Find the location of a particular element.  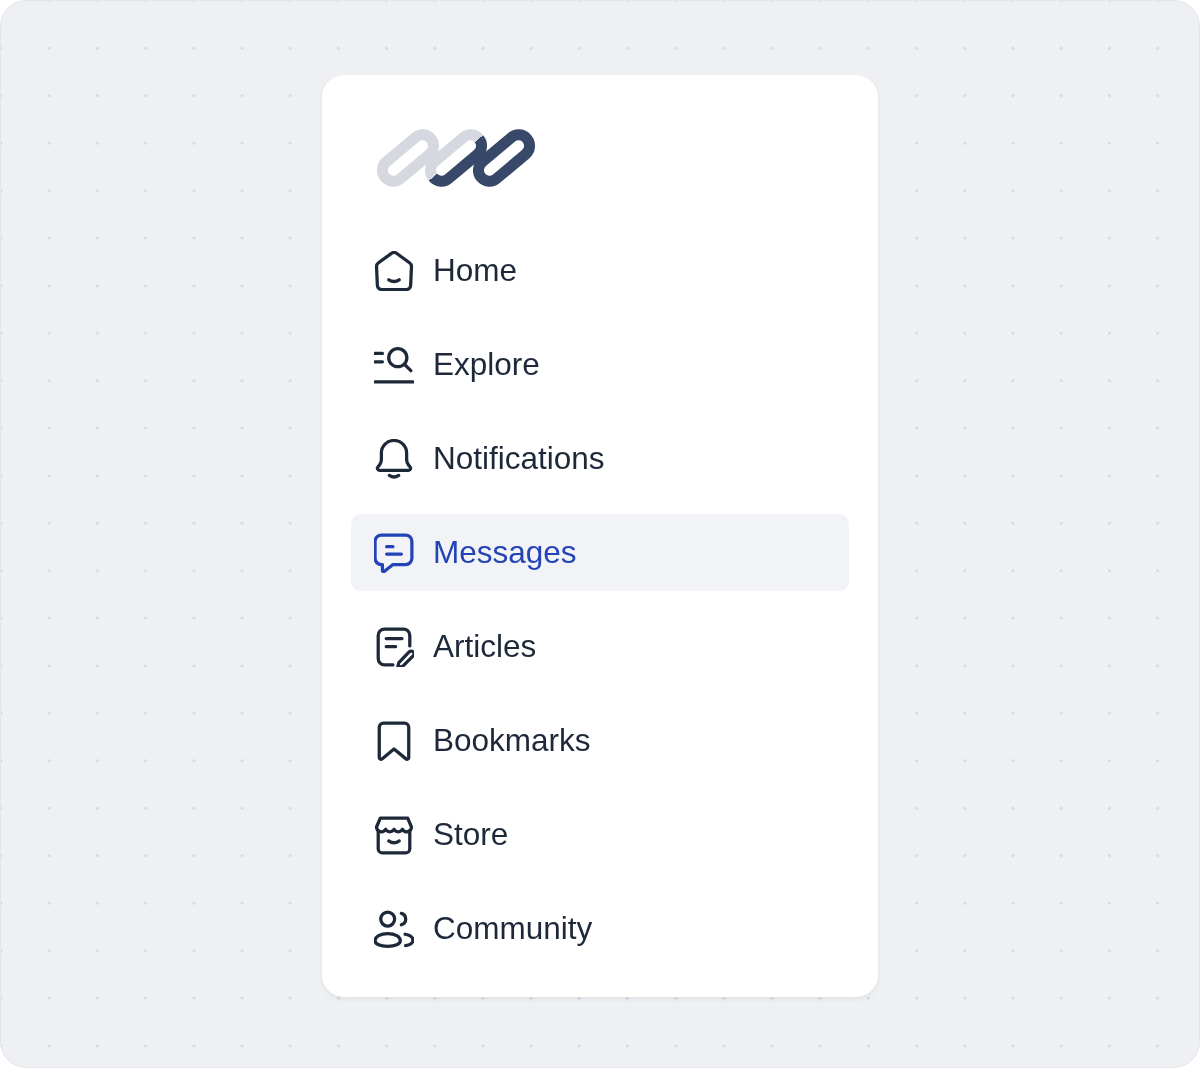

people-icon is located at coordinates (394, 928).